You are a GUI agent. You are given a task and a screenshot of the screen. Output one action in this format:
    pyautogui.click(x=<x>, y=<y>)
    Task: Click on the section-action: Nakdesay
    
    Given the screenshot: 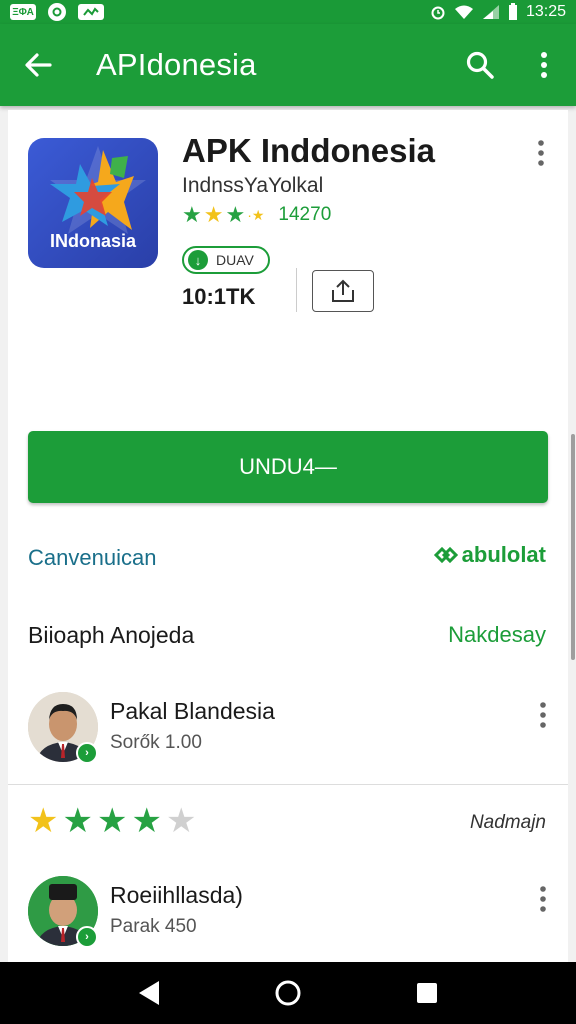 What is the action you would take?
    pyautogui.click(x=497, y=635)
    